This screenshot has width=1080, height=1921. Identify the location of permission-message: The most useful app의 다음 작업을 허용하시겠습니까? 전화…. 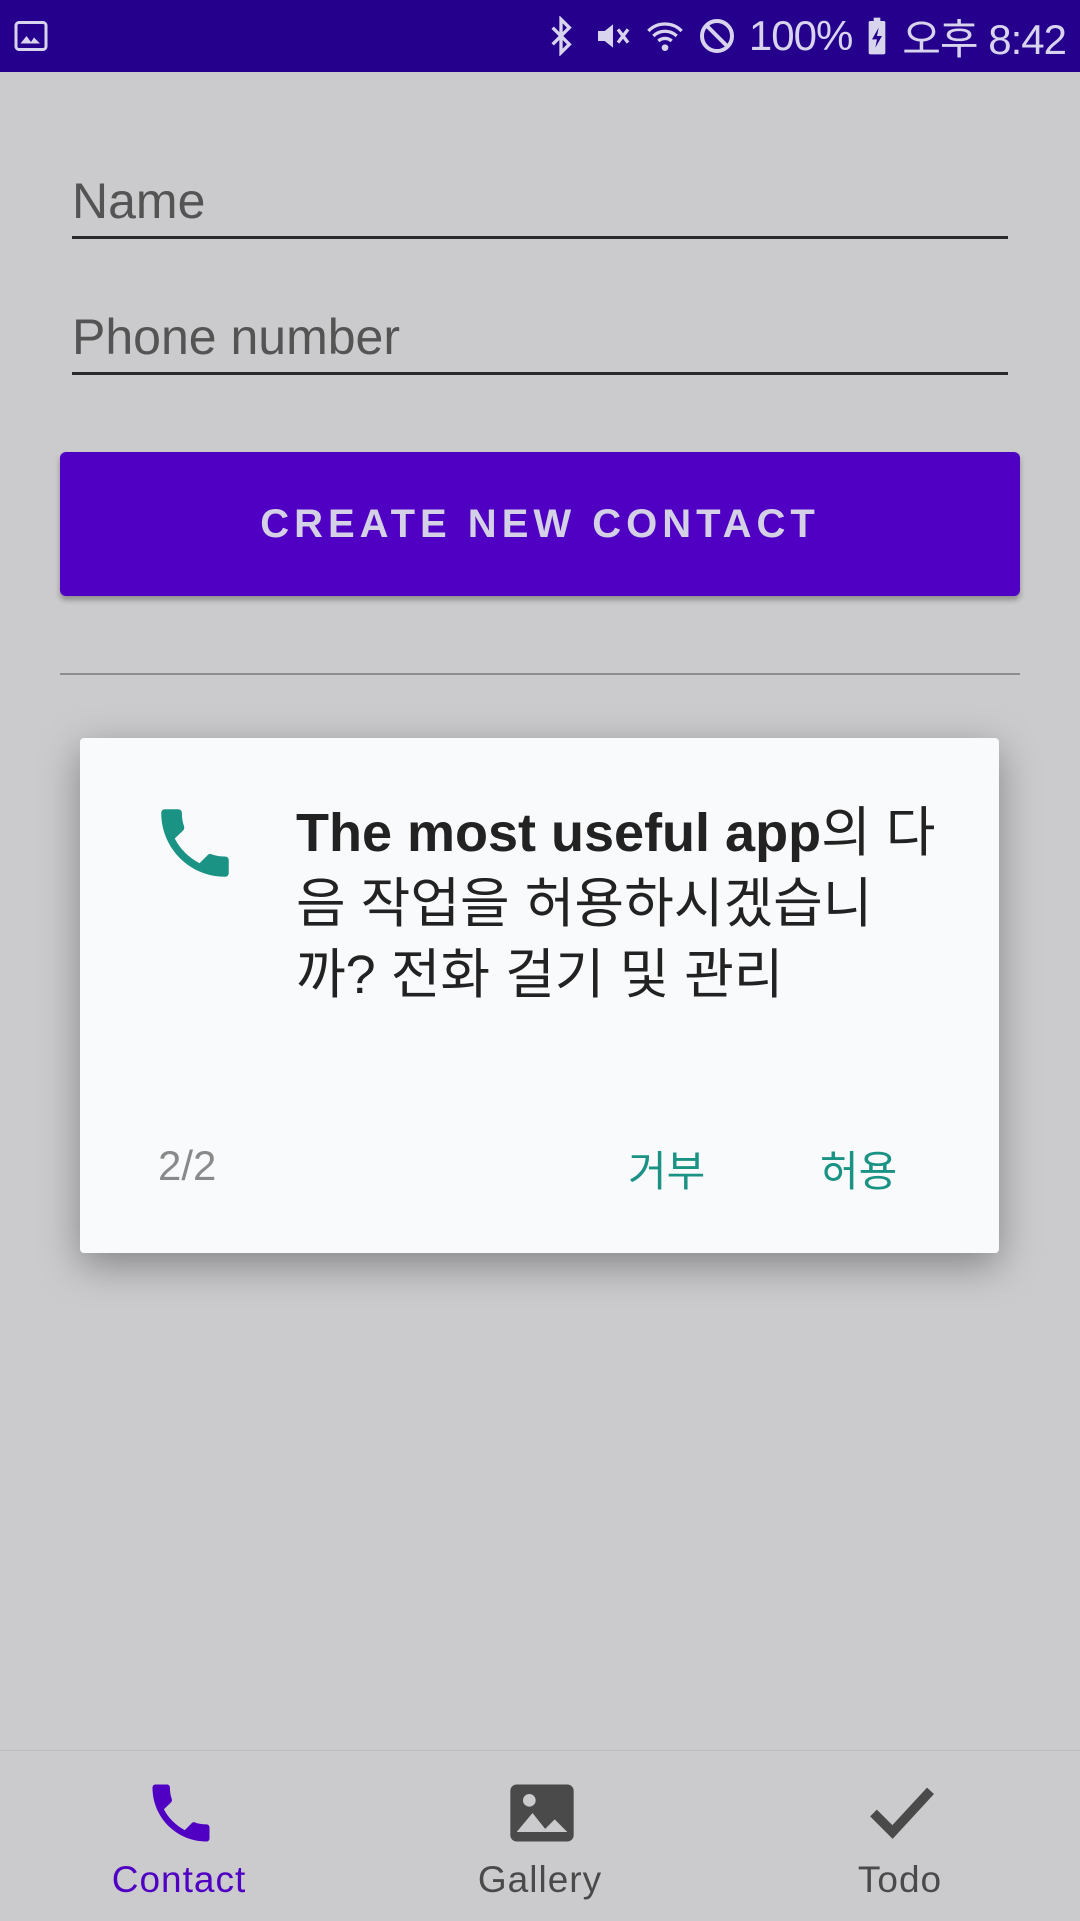
(616, 904).